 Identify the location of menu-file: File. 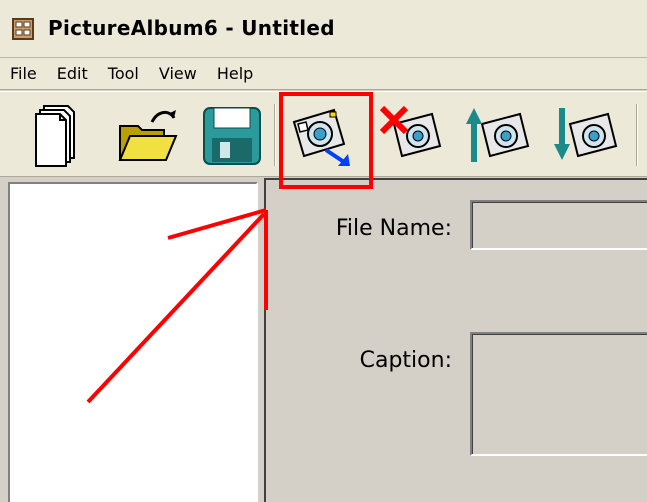
(23, 74).